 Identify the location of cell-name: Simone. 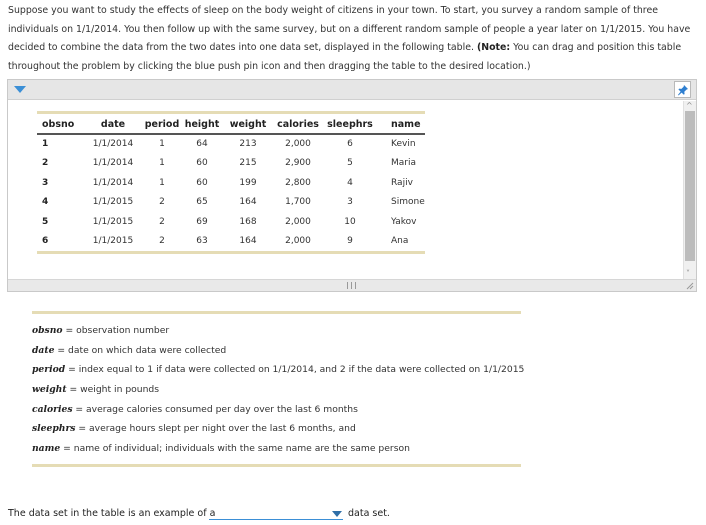
(408, 202).